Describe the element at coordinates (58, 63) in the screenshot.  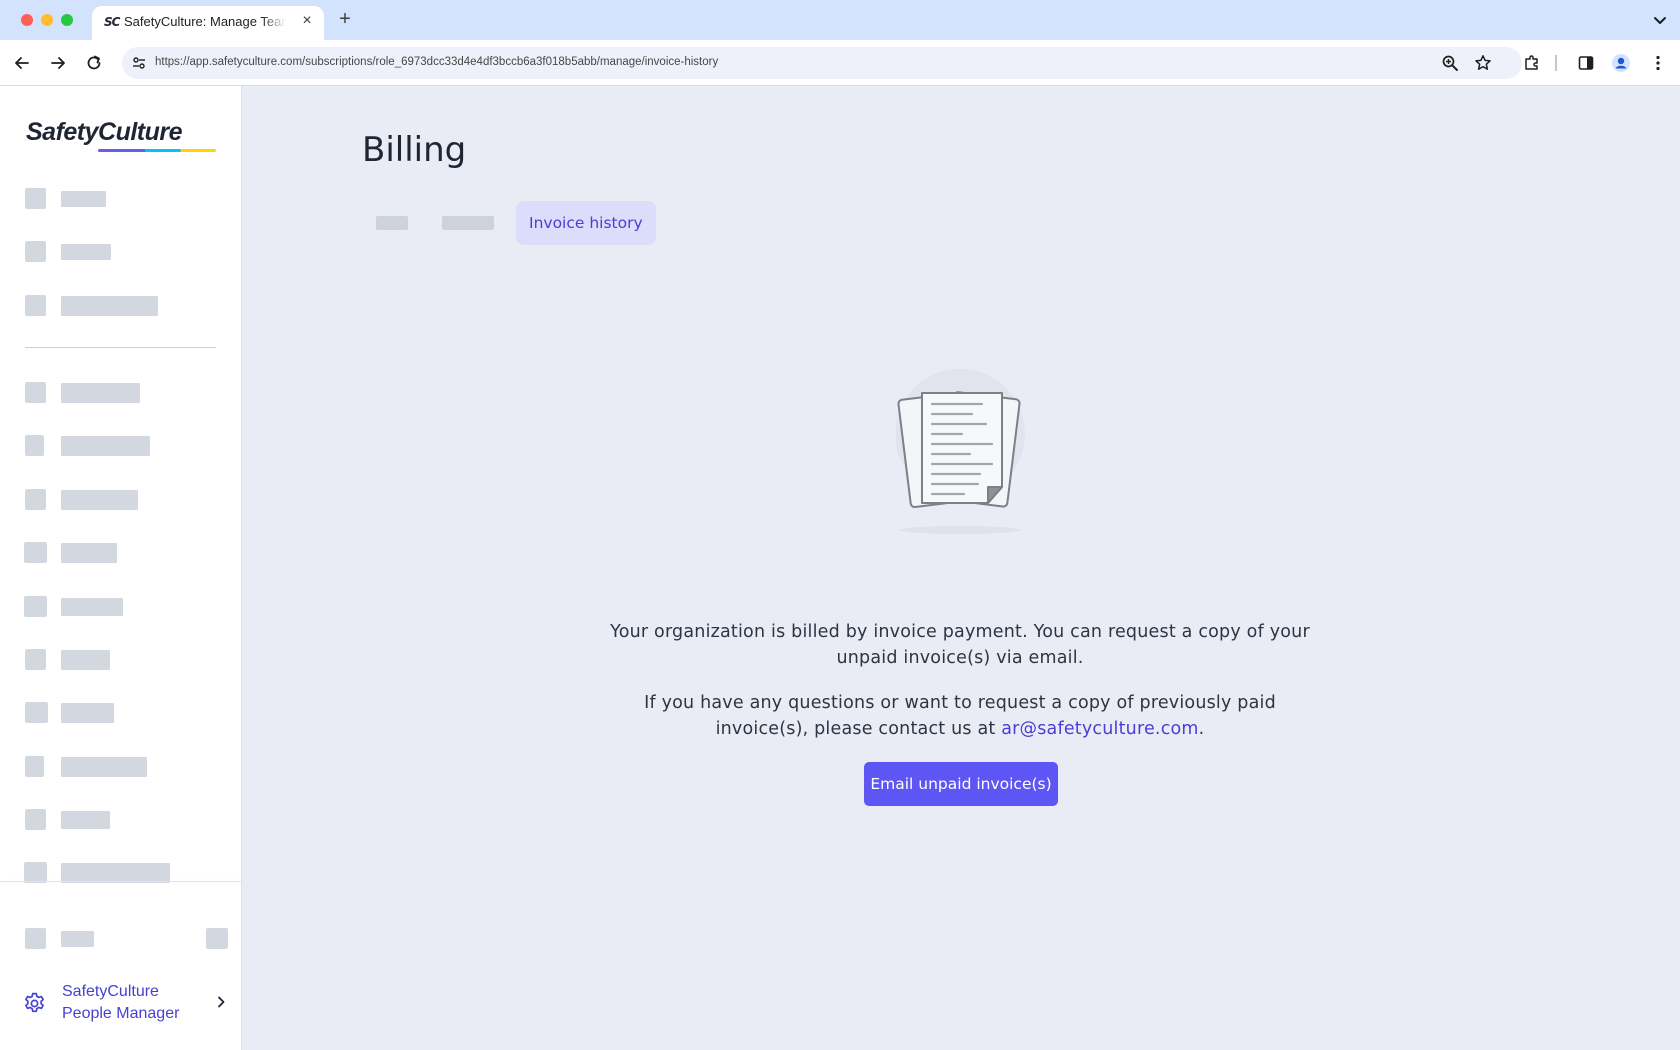
I see `forward-arrow-icon` at that location.